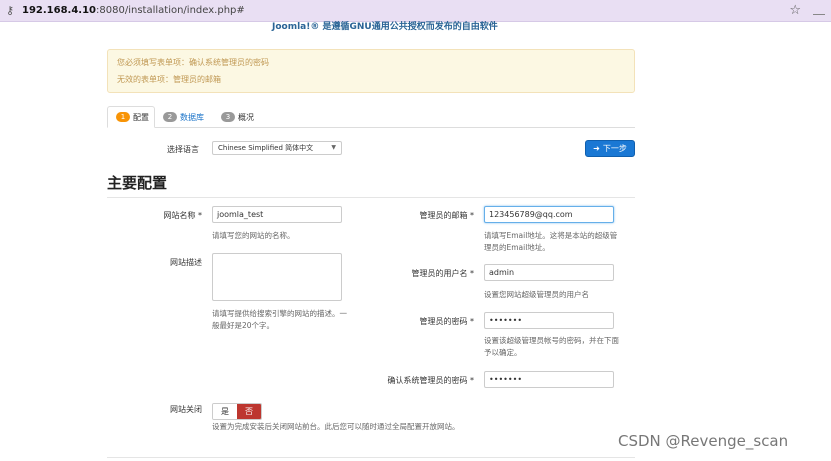 The height and width of the screenshot is (461, 831). Describe the element at coordinates (131, 117) in the screenshot. I see `tab-config: 1 配置` at that location.